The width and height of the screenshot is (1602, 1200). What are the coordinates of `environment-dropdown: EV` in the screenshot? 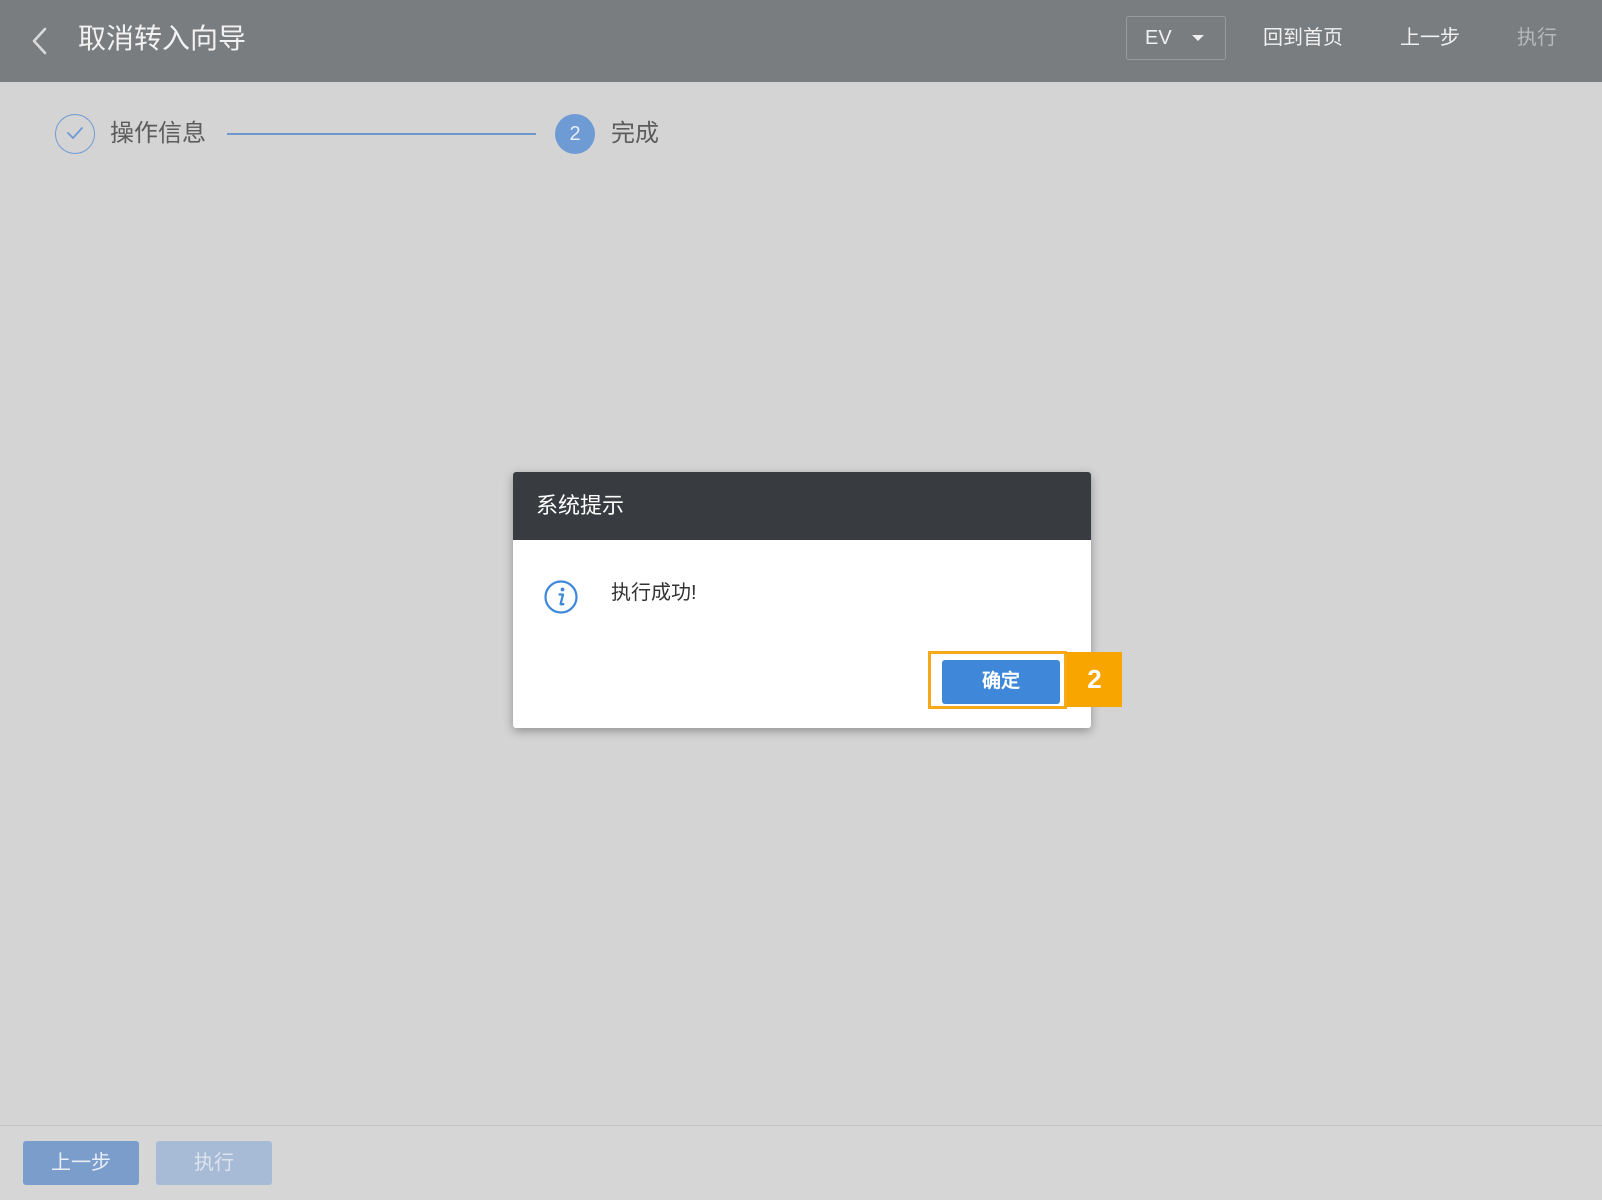 It's located at (1176, 38).